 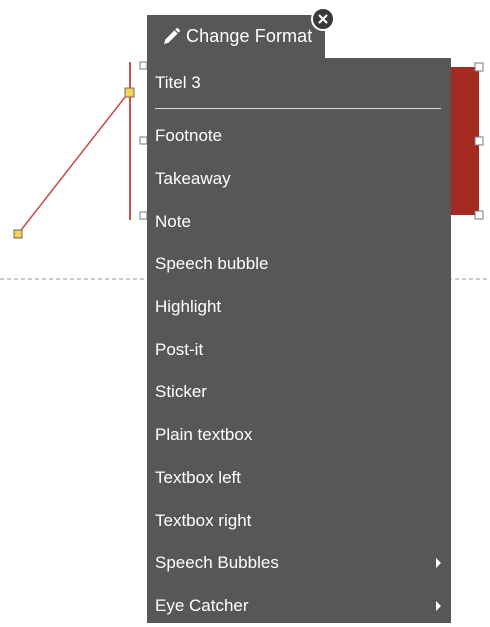 I want to click on menu-item-label: Textbox right, so click(x=203, y=520).